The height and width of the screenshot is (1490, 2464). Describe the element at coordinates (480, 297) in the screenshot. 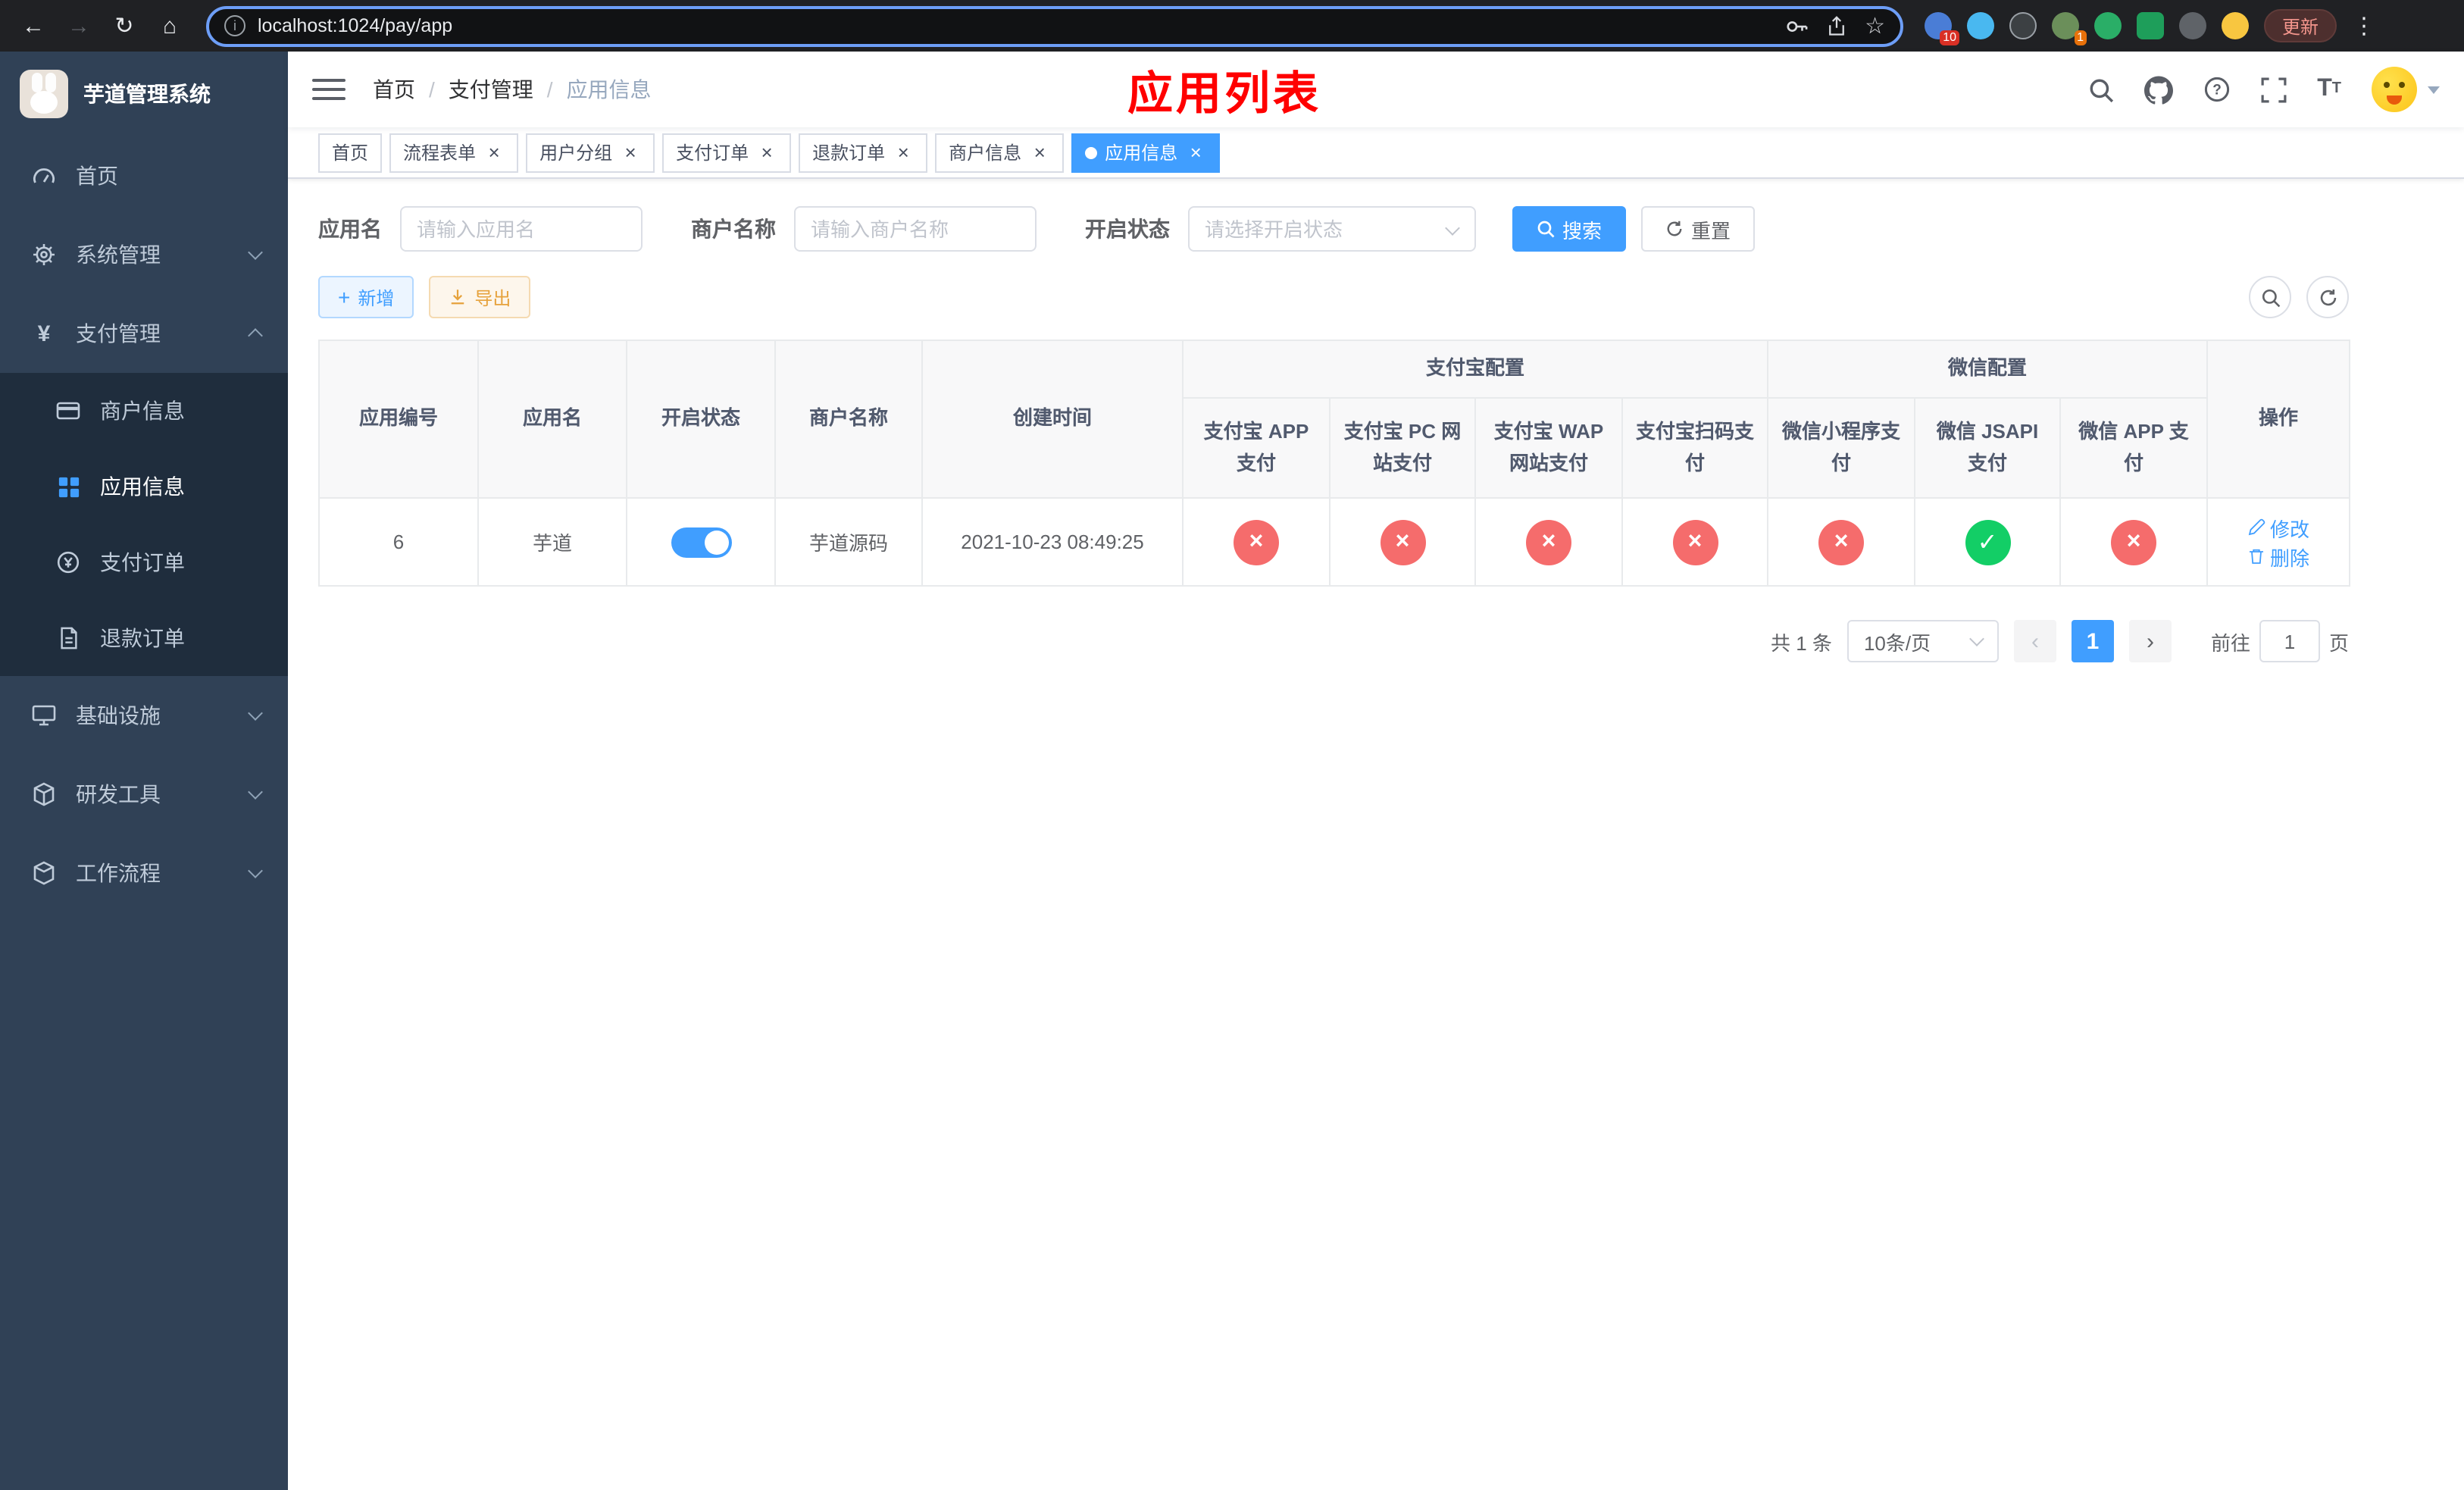

I see `export-button: 导出` at that location.